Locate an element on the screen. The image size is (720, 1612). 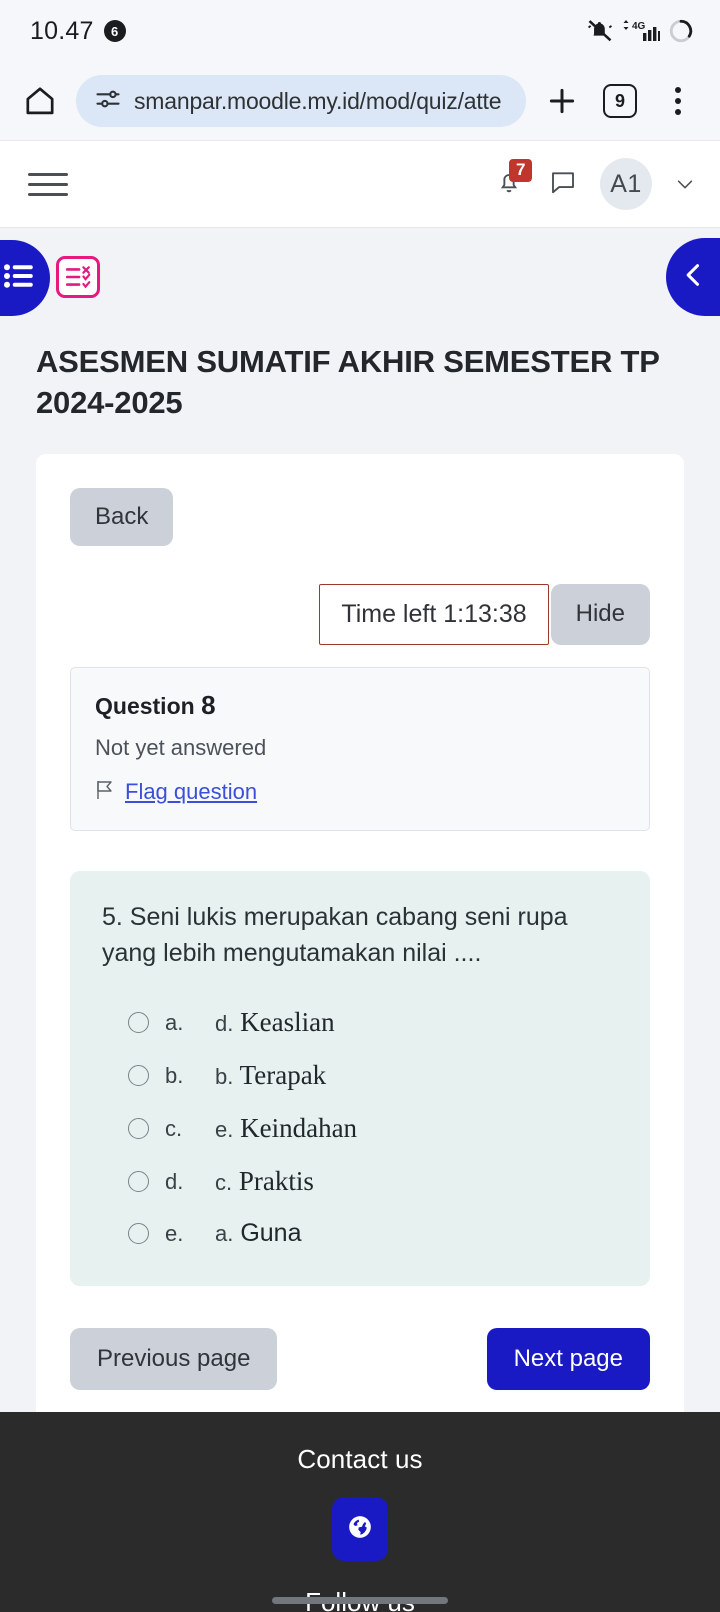
tune-icon is located at coordinates (108, 101).